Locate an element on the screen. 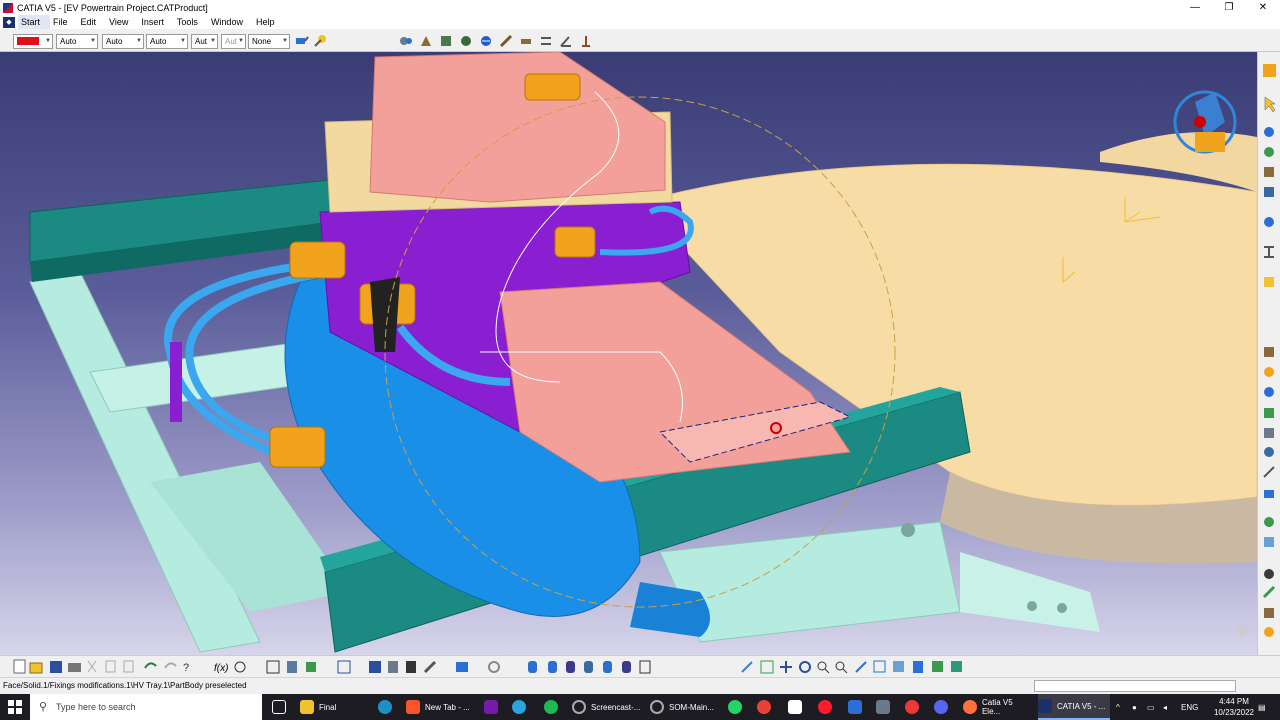 Image resolution: width=1280 pixels, height=720 pixels. maximize-button: ❐ is located at coordinates (1229, 7).